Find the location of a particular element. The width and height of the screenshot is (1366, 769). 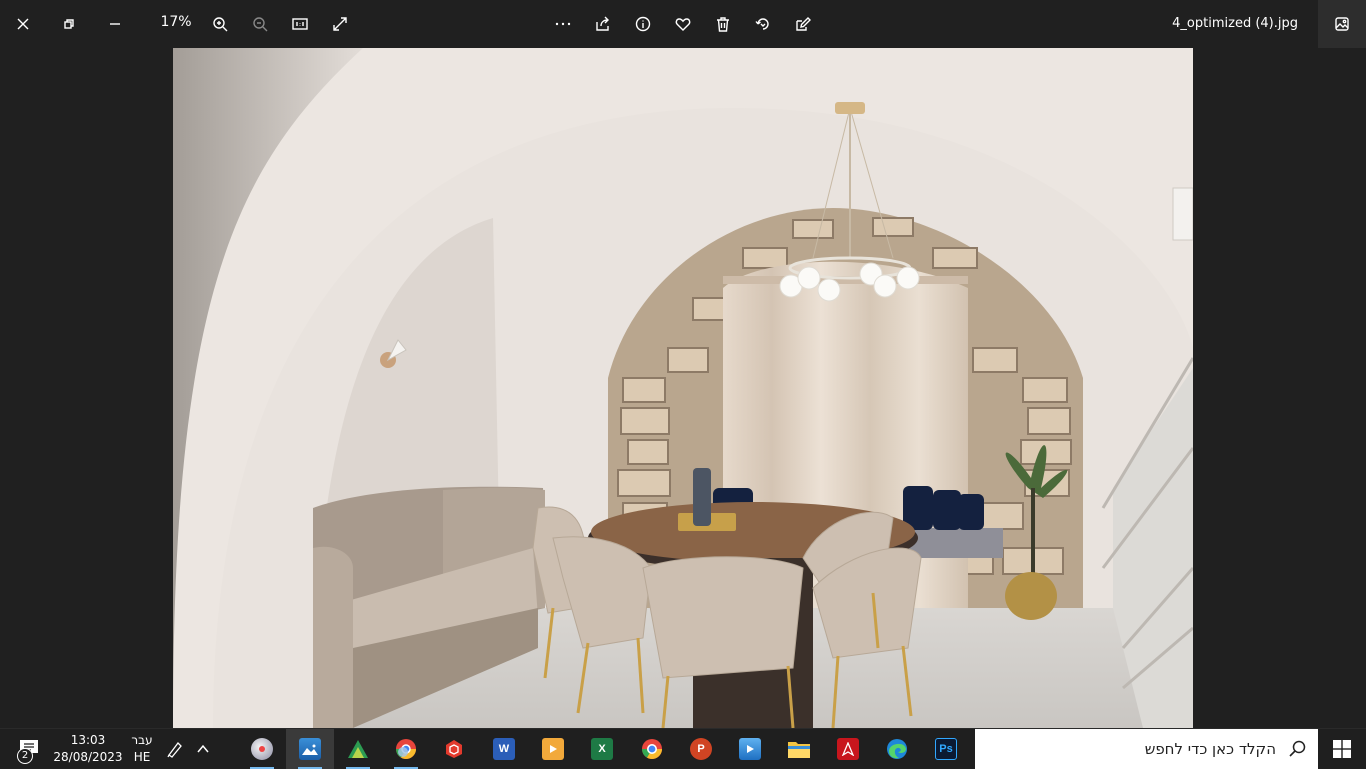

restore-icon is located at coordinates (69, 24).